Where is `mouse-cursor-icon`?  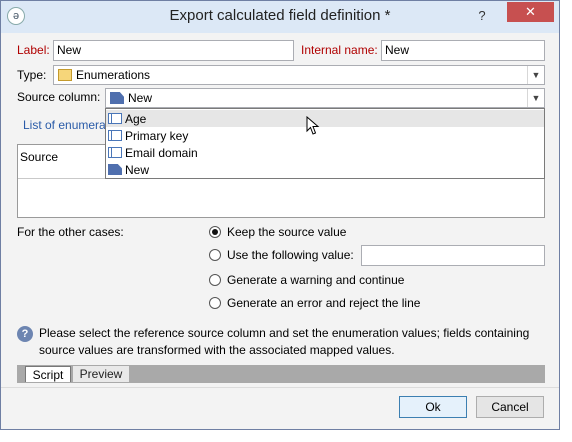 mouse-cursor-icon is located at coordinates (313, 125).